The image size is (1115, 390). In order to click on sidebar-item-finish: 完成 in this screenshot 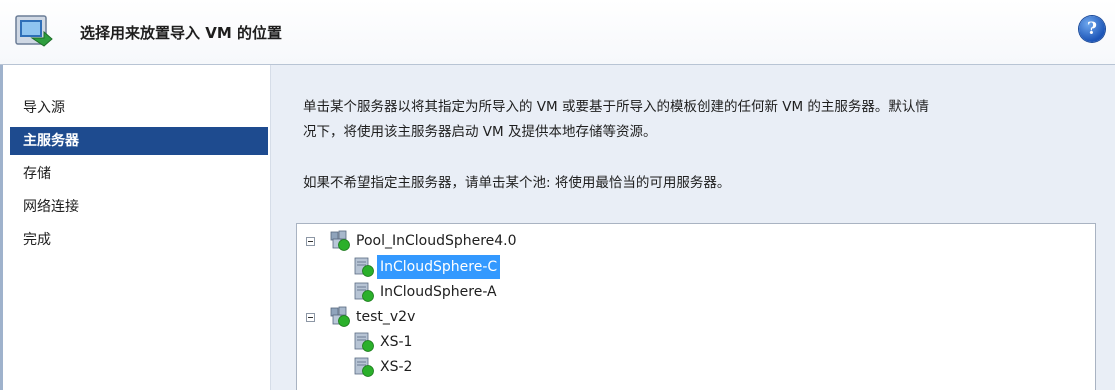, I will do `click(139, 240)`.